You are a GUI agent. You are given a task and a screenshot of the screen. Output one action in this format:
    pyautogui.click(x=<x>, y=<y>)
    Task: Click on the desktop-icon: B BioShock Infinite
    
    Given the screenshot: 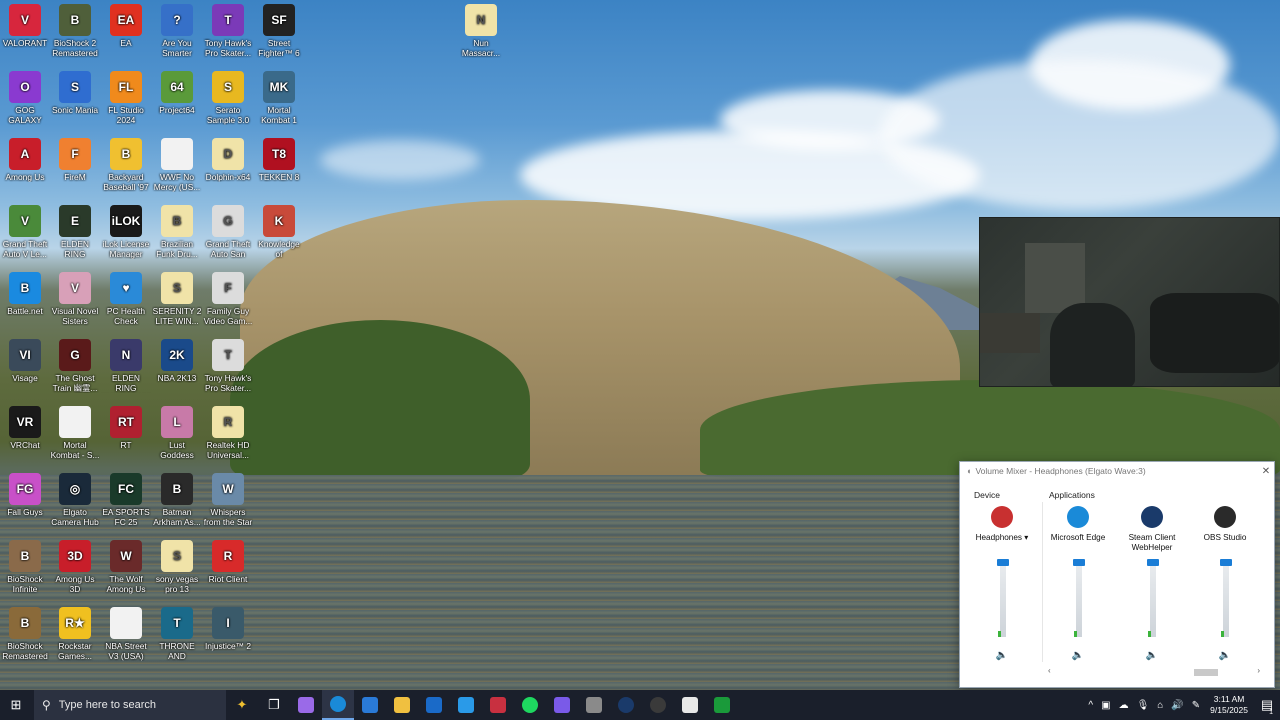 What is the action you would take?
    pyautogui.click(x=25, y=569)
    